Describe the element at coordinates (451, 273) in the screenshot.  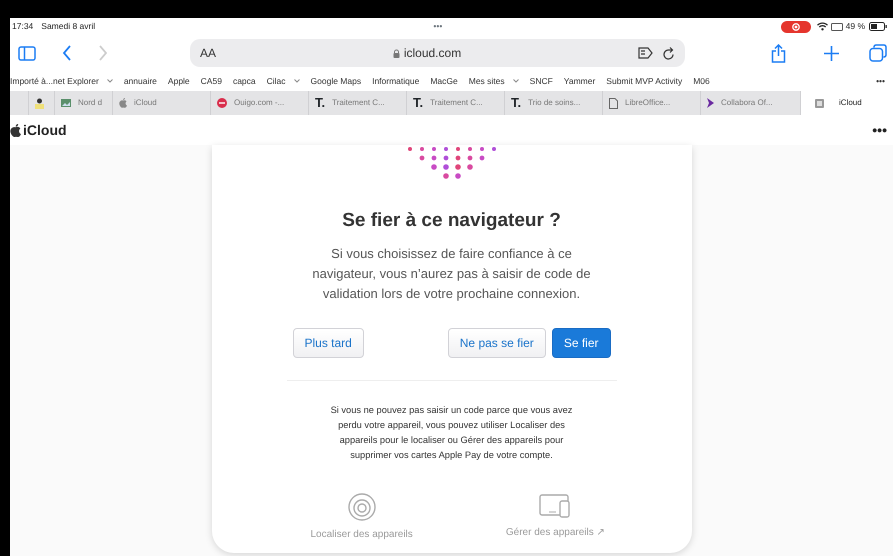
I see `dialog-message: Si vous choisissez de faire confiance à ce navigateur, vous n’aurez pas à saisir de code de validation lors de votre prochaine connexion.` at that location.